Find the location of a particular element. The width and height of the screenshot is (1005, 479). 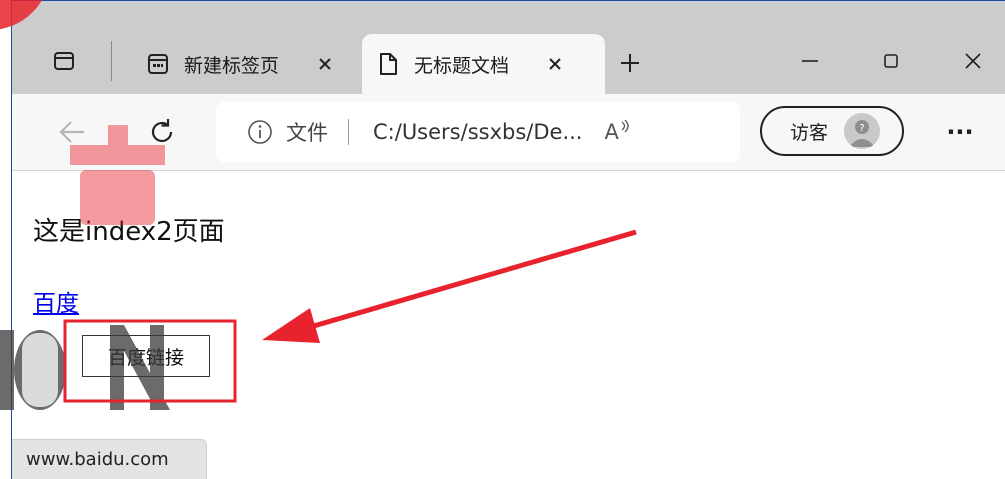

baidu-link-button: 百度链接 is located at coordinates (146, 356).